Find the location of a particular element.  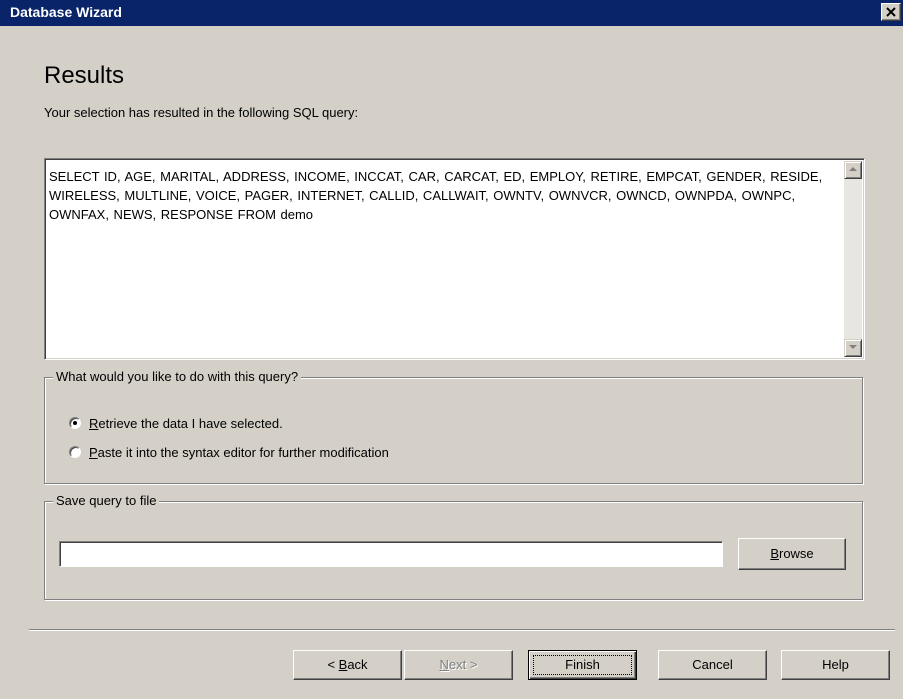

vertical-scrollbar is located at coordinates (853, 259).